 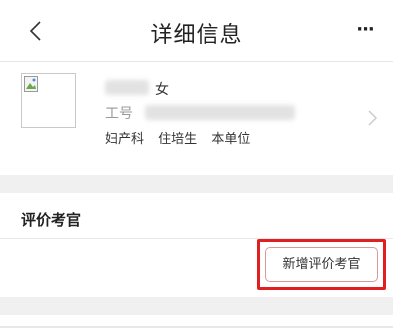 What do you see at coordinates (196, 306) in the screenshot?
I see `section-gap-bottom` at bounding box center [196, 306].